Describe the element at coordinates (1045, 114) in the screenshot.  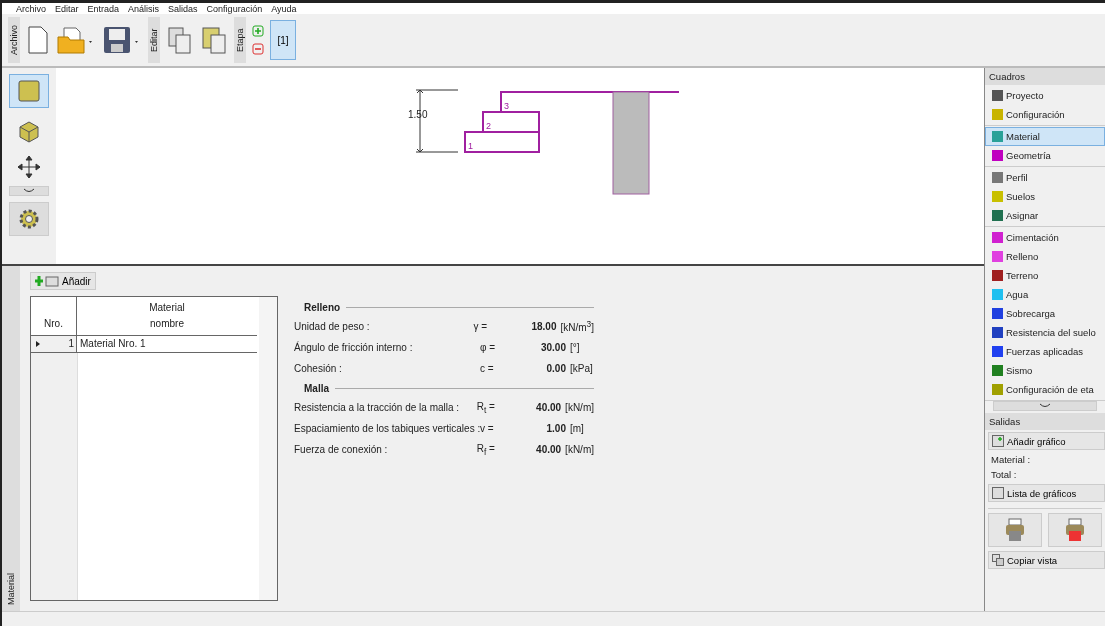
I see `navigation-item: Configuración` at that location.